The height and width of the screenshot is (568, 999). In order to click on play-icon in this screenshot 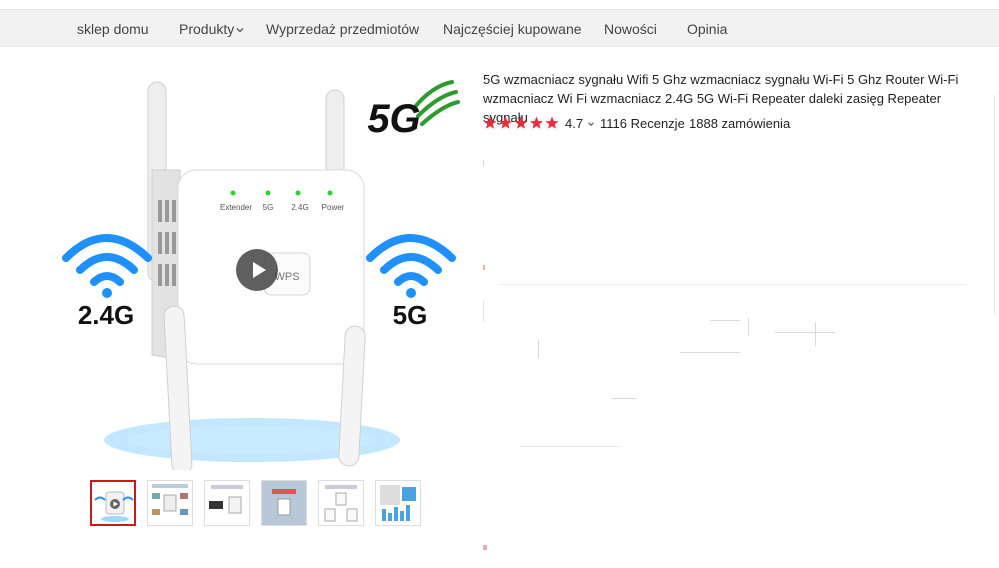, I will do `click(259, 270)`.